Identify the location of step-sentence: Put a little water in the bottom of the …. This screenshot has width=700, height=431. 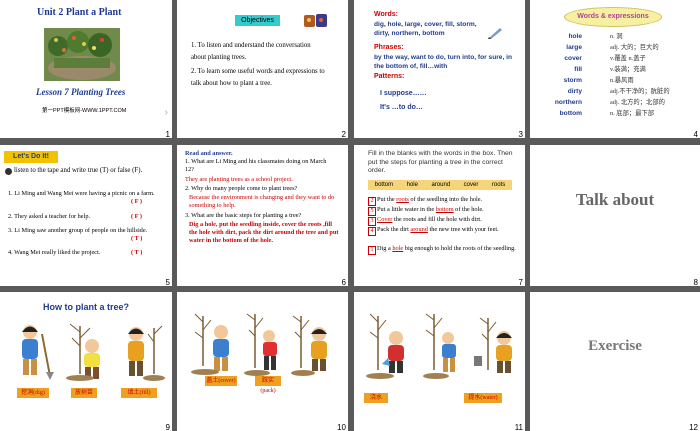
(447, 210).